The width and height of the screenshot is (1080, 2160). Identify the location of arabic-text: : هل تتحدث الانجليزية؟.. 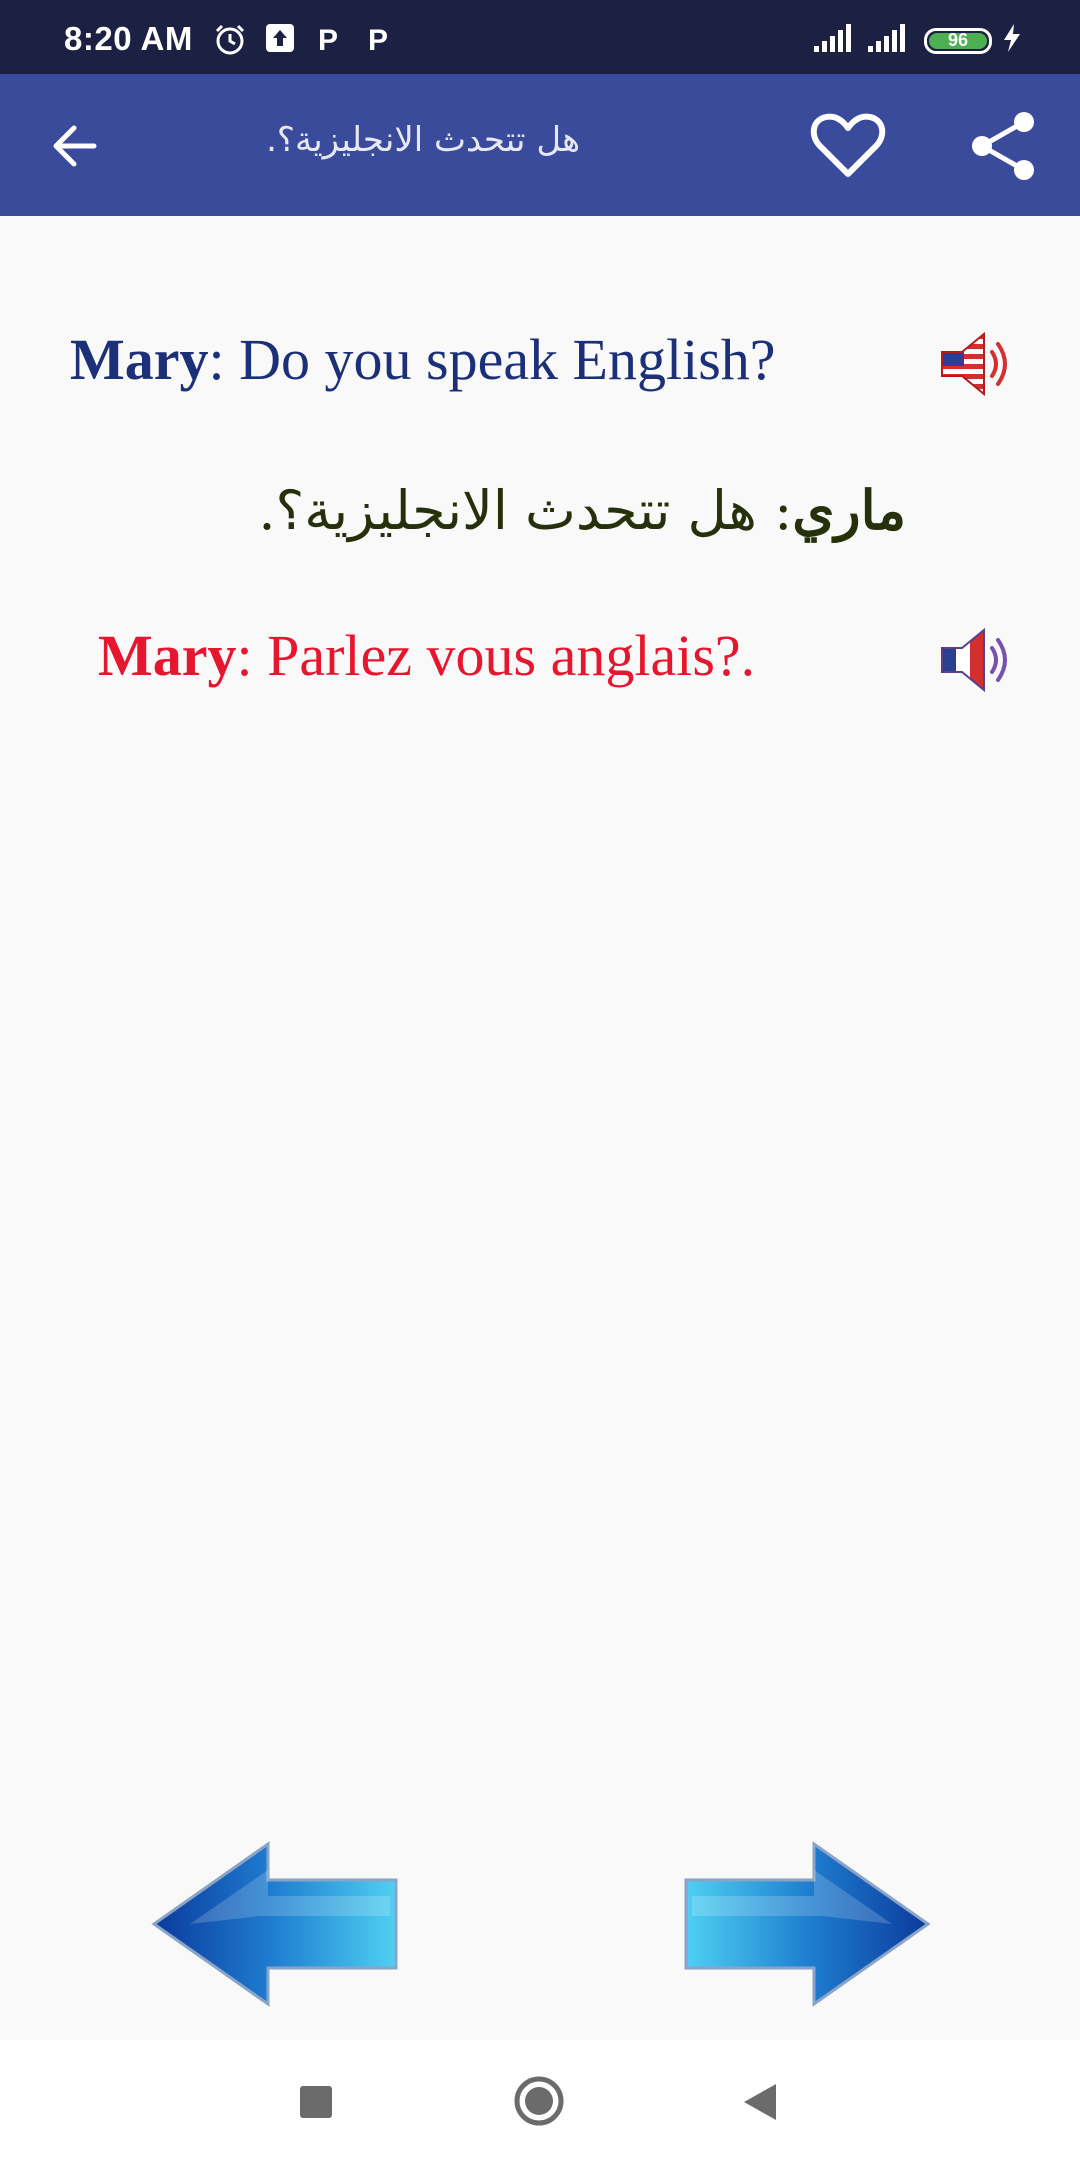
(525, 510).